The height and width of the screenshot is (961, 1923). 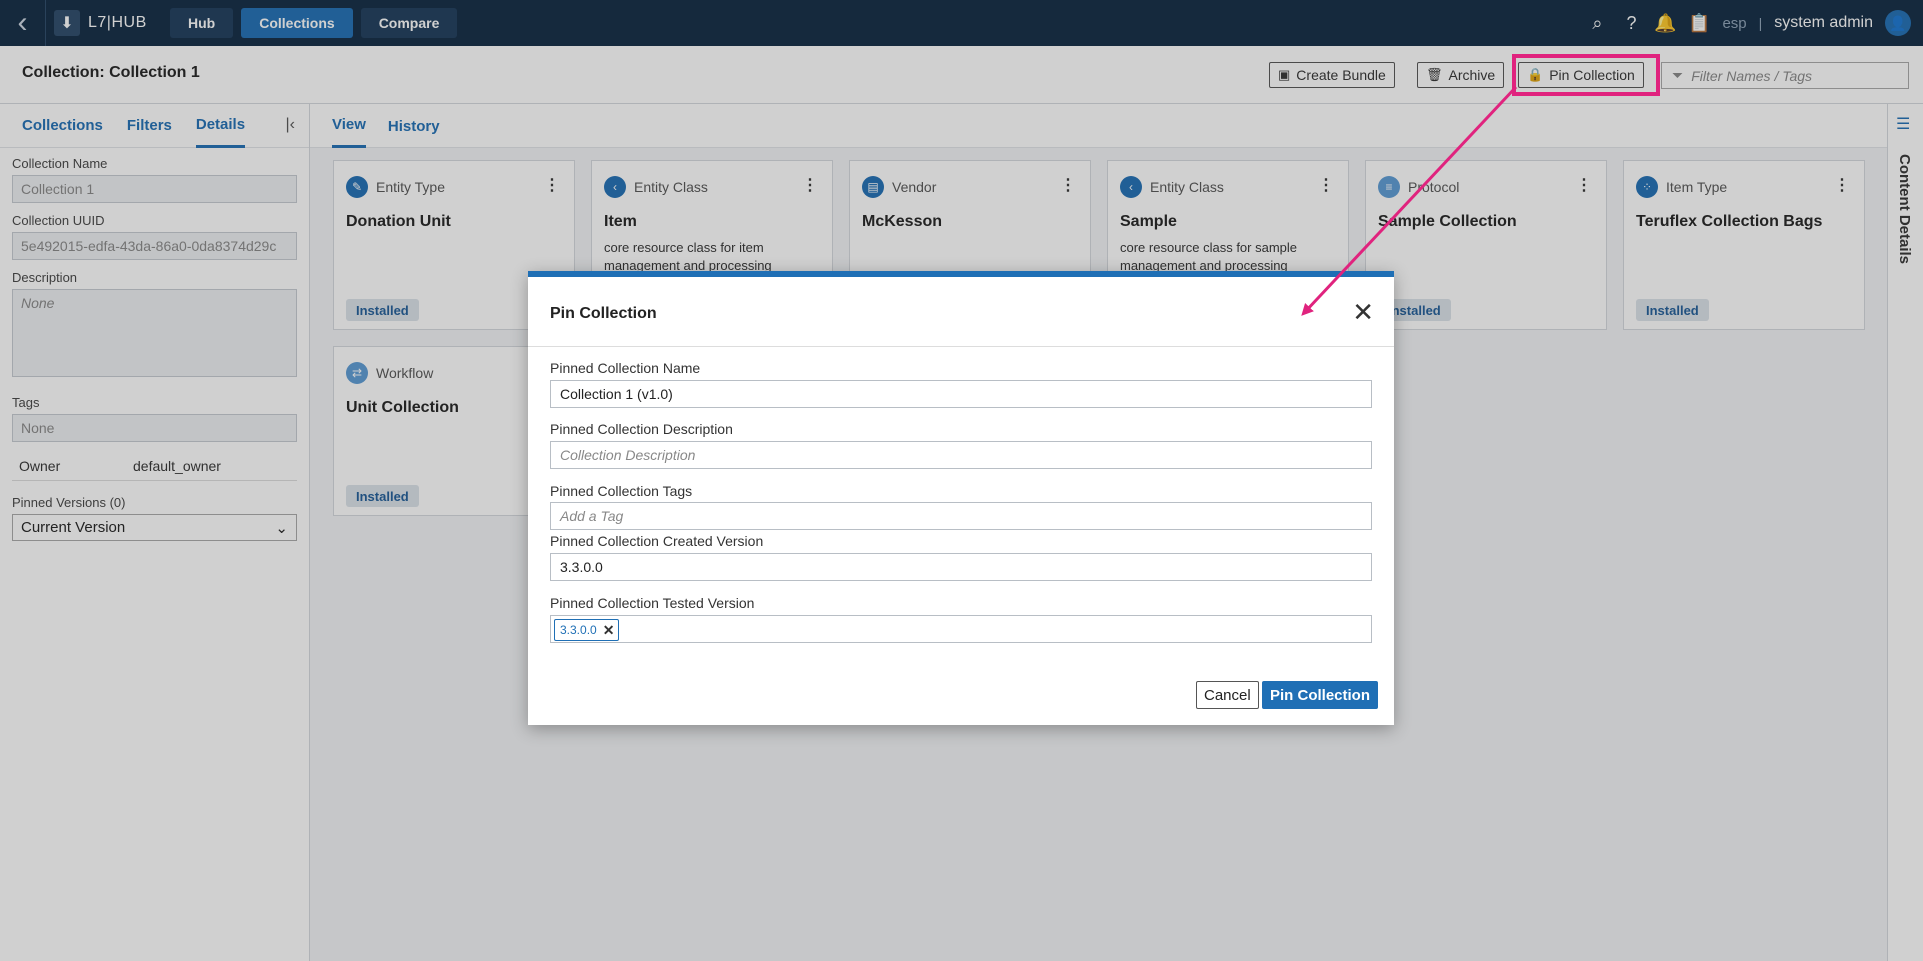 I want to click on dialog-header: Pin Collection ✕, so click(x=961, y=312).